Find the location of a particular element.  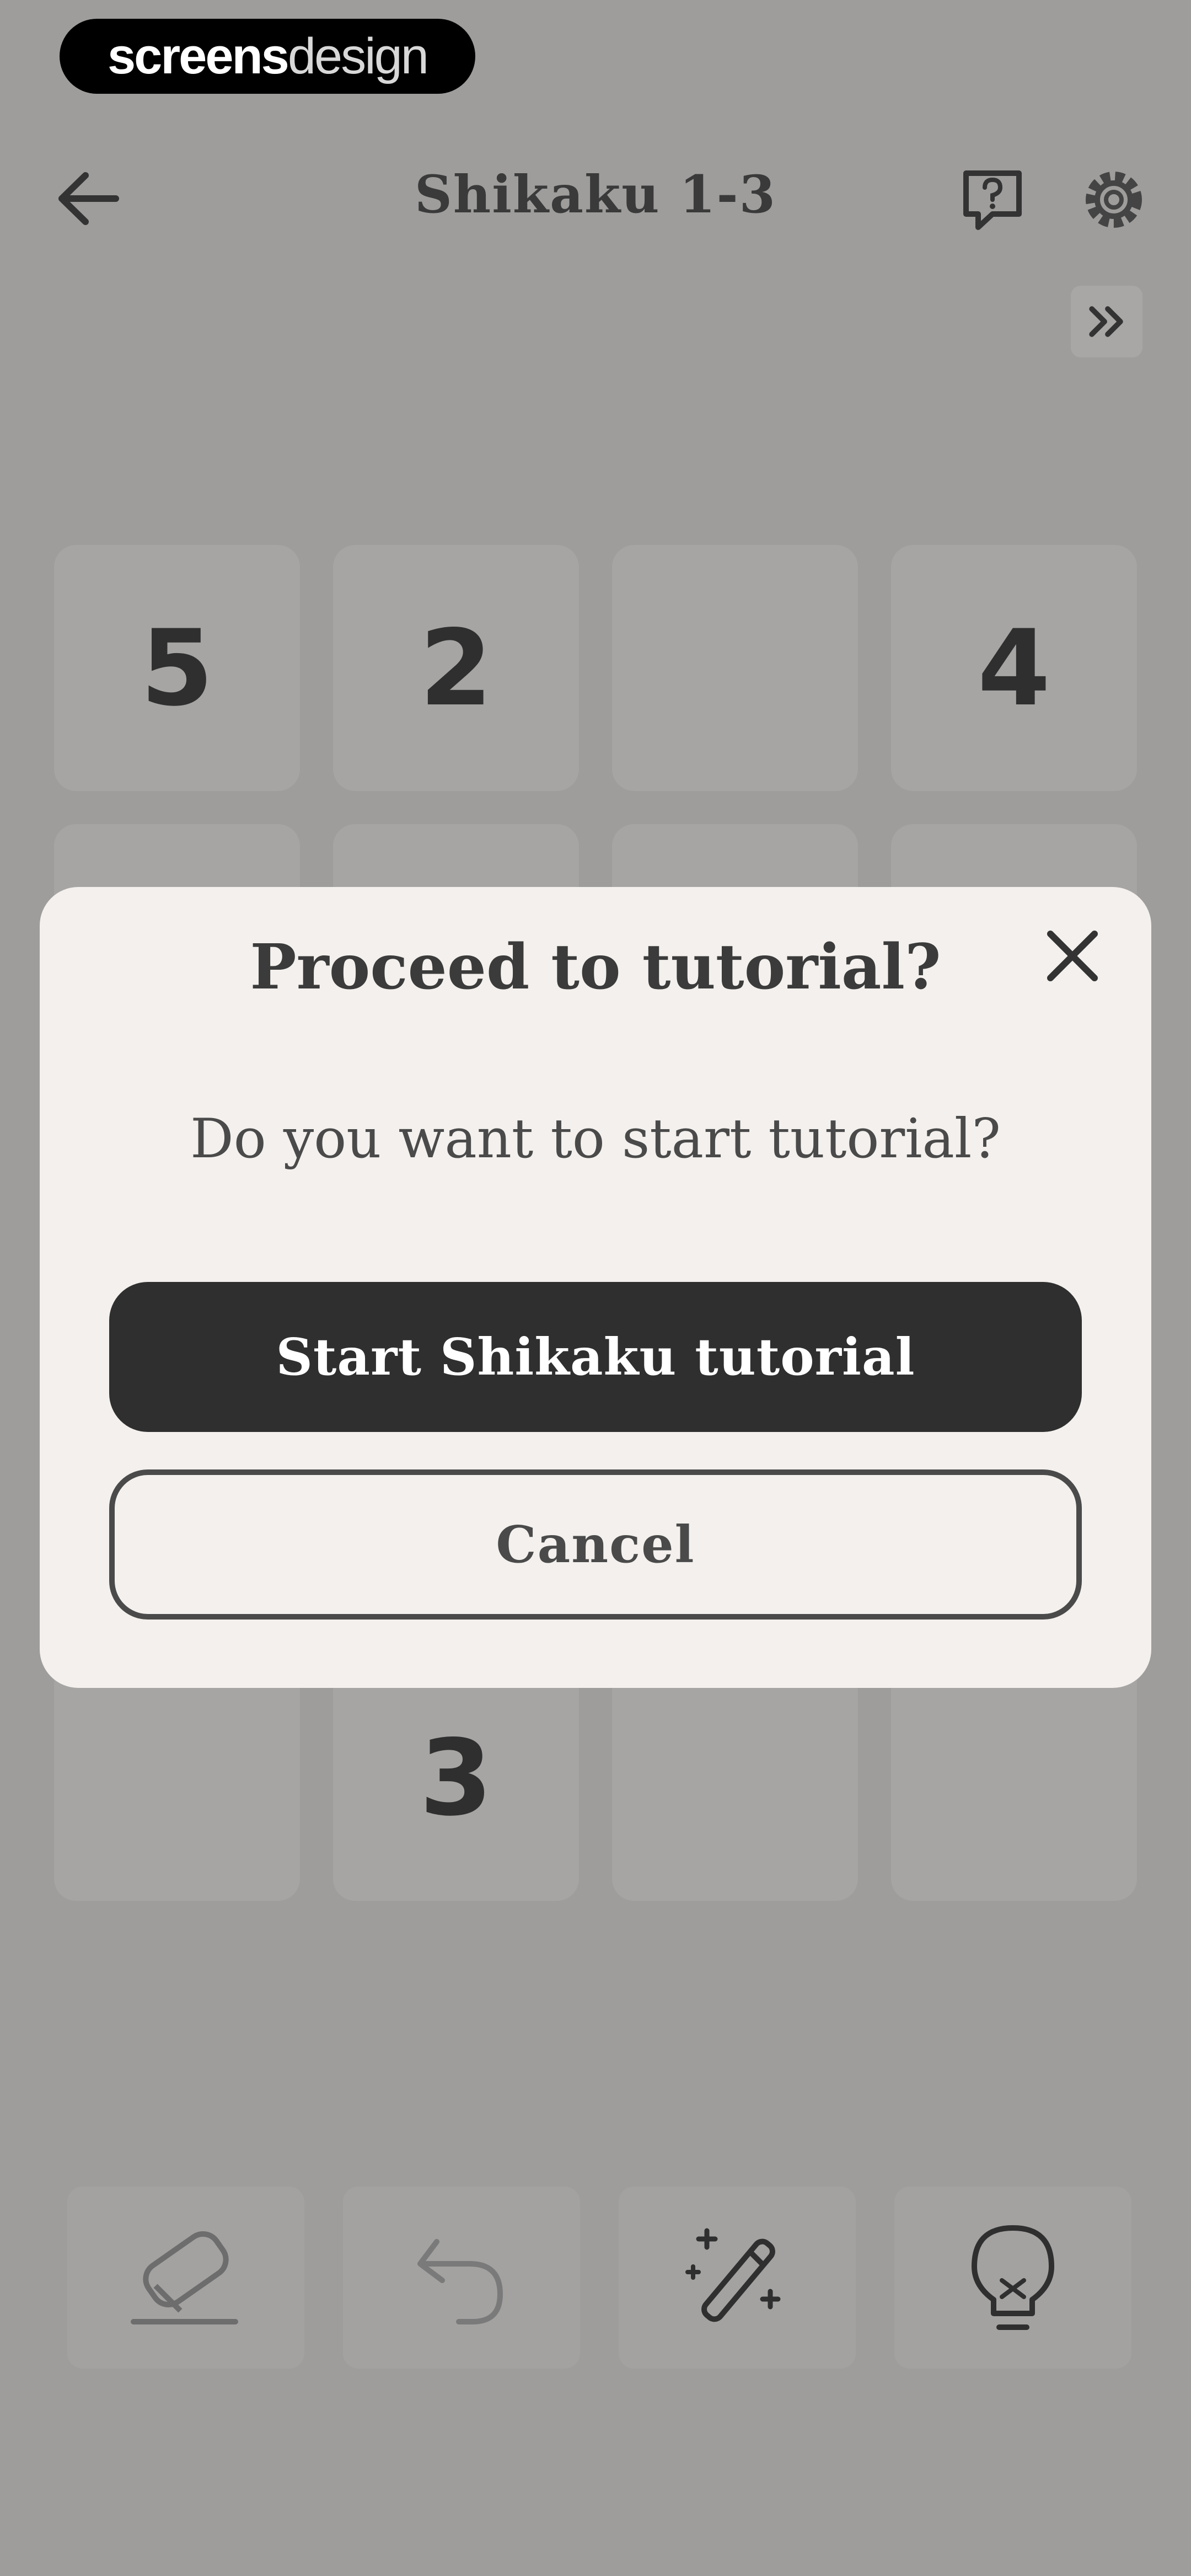

screensdesign-watermark: screens design is located at coordinates (267, 56).